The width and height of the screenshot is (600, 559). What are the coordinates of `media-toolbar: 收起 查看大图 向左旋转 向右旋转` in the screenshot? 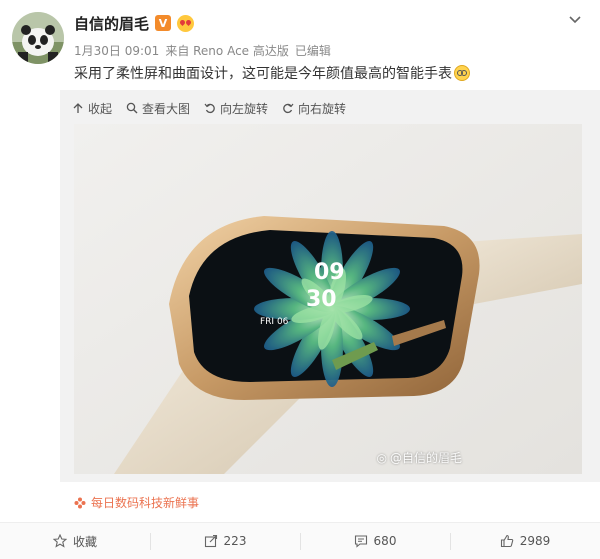 It's located at (209, 108).